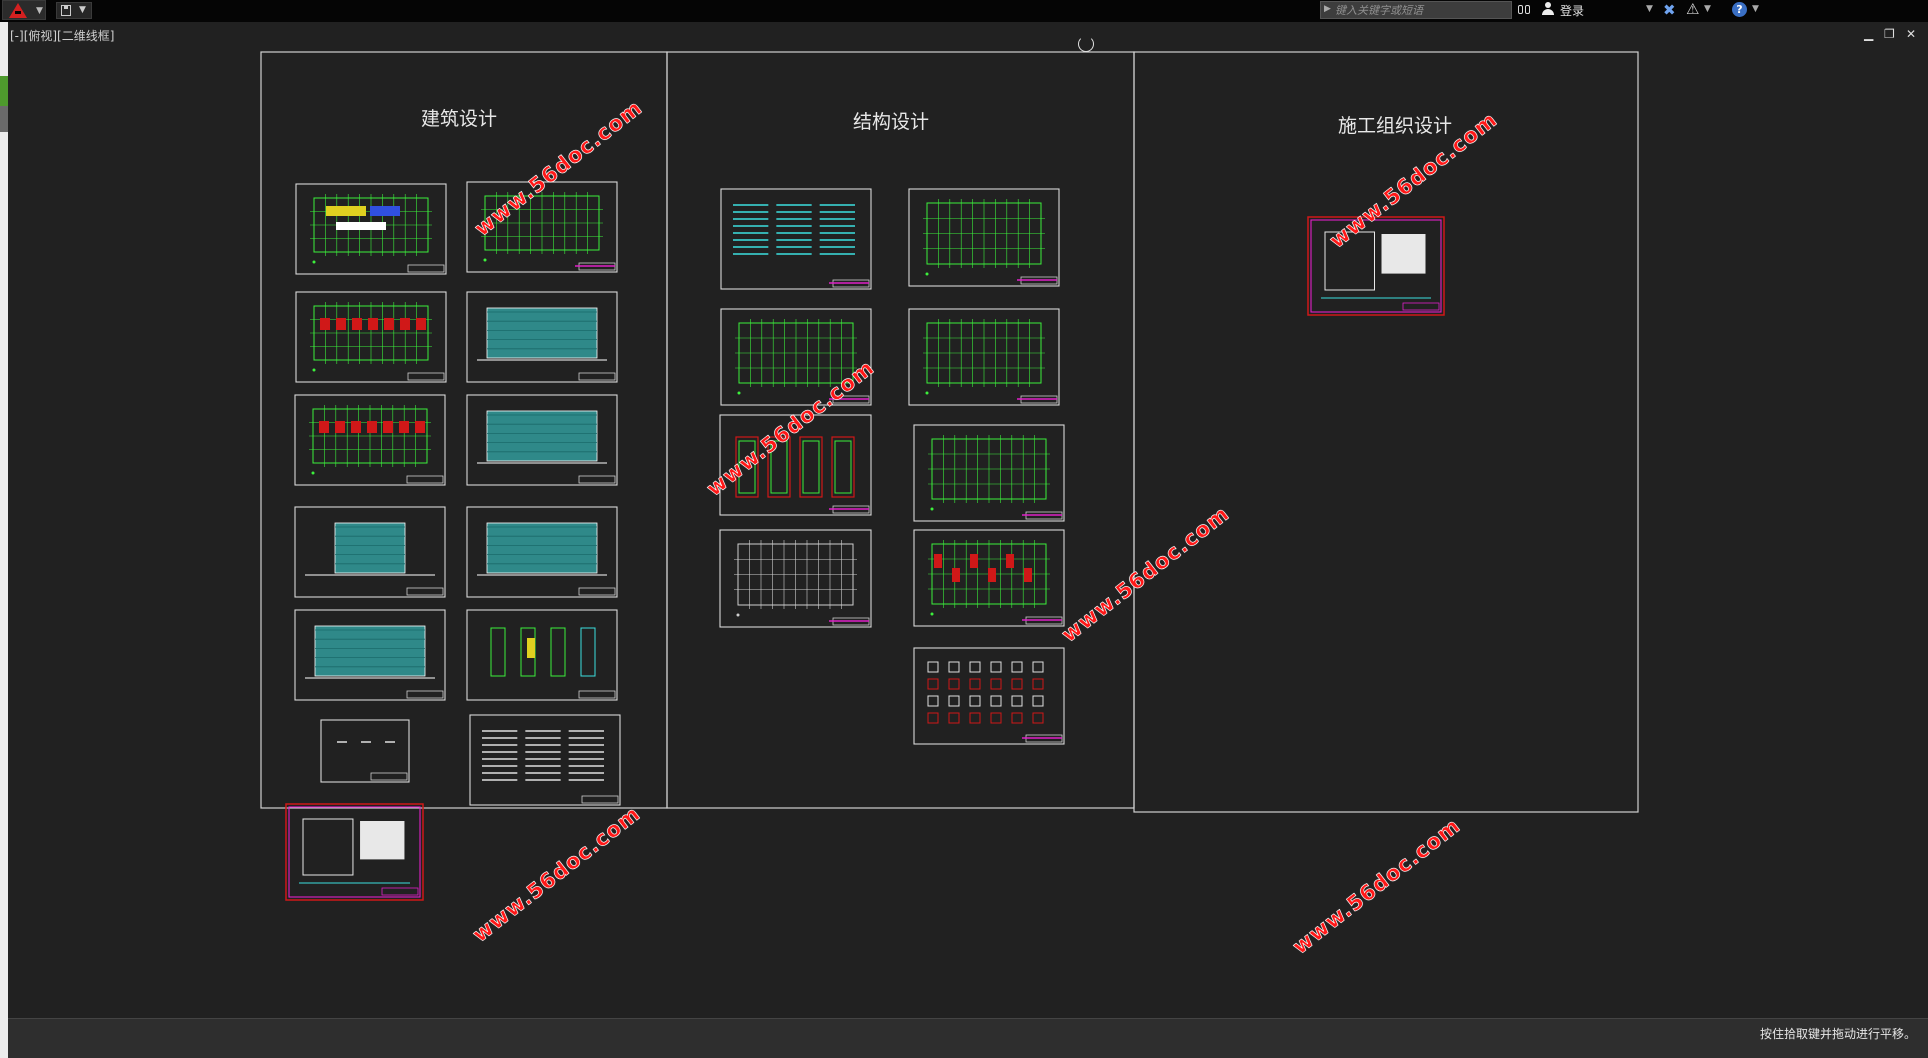 This screenshot has height=1058, width=1928. Describe the element at coordinates (1692, 9) in the screenshot. I see `stay-connected-icon: ⚠` at that location.